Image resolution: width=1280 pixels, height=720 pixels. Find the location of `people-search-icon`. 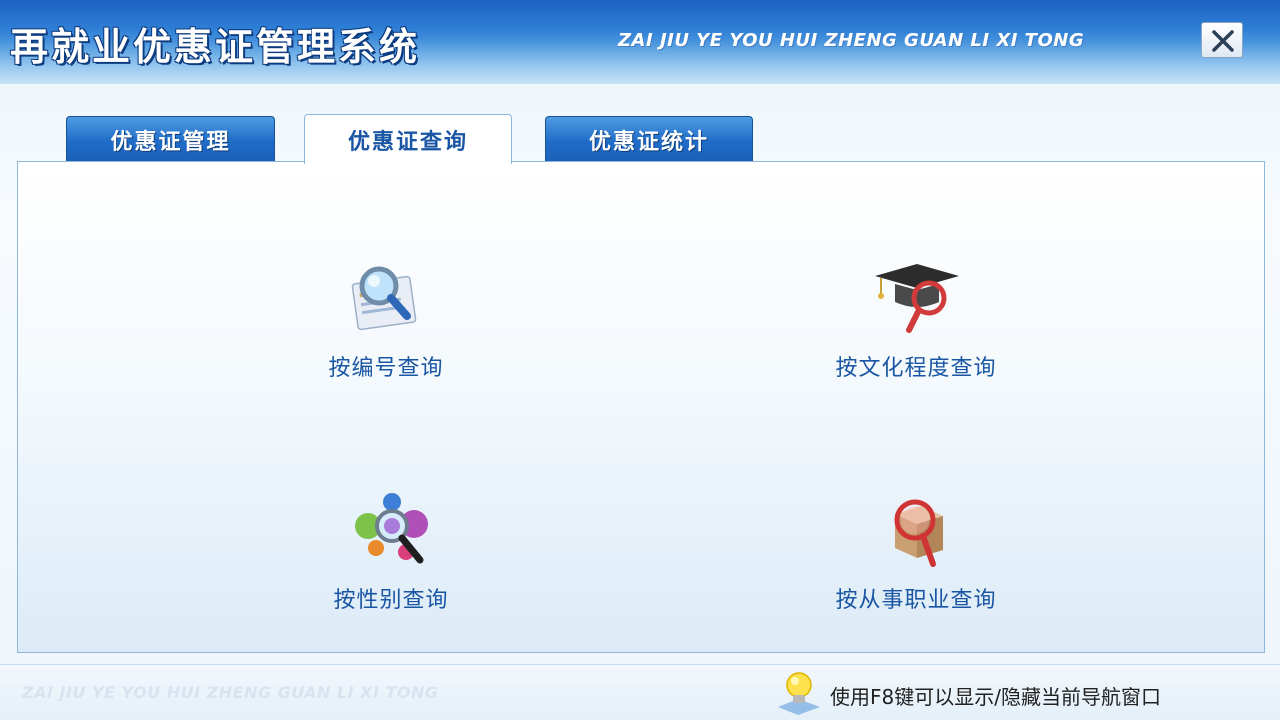

people-search-icon is located at coordinates (391, 528).